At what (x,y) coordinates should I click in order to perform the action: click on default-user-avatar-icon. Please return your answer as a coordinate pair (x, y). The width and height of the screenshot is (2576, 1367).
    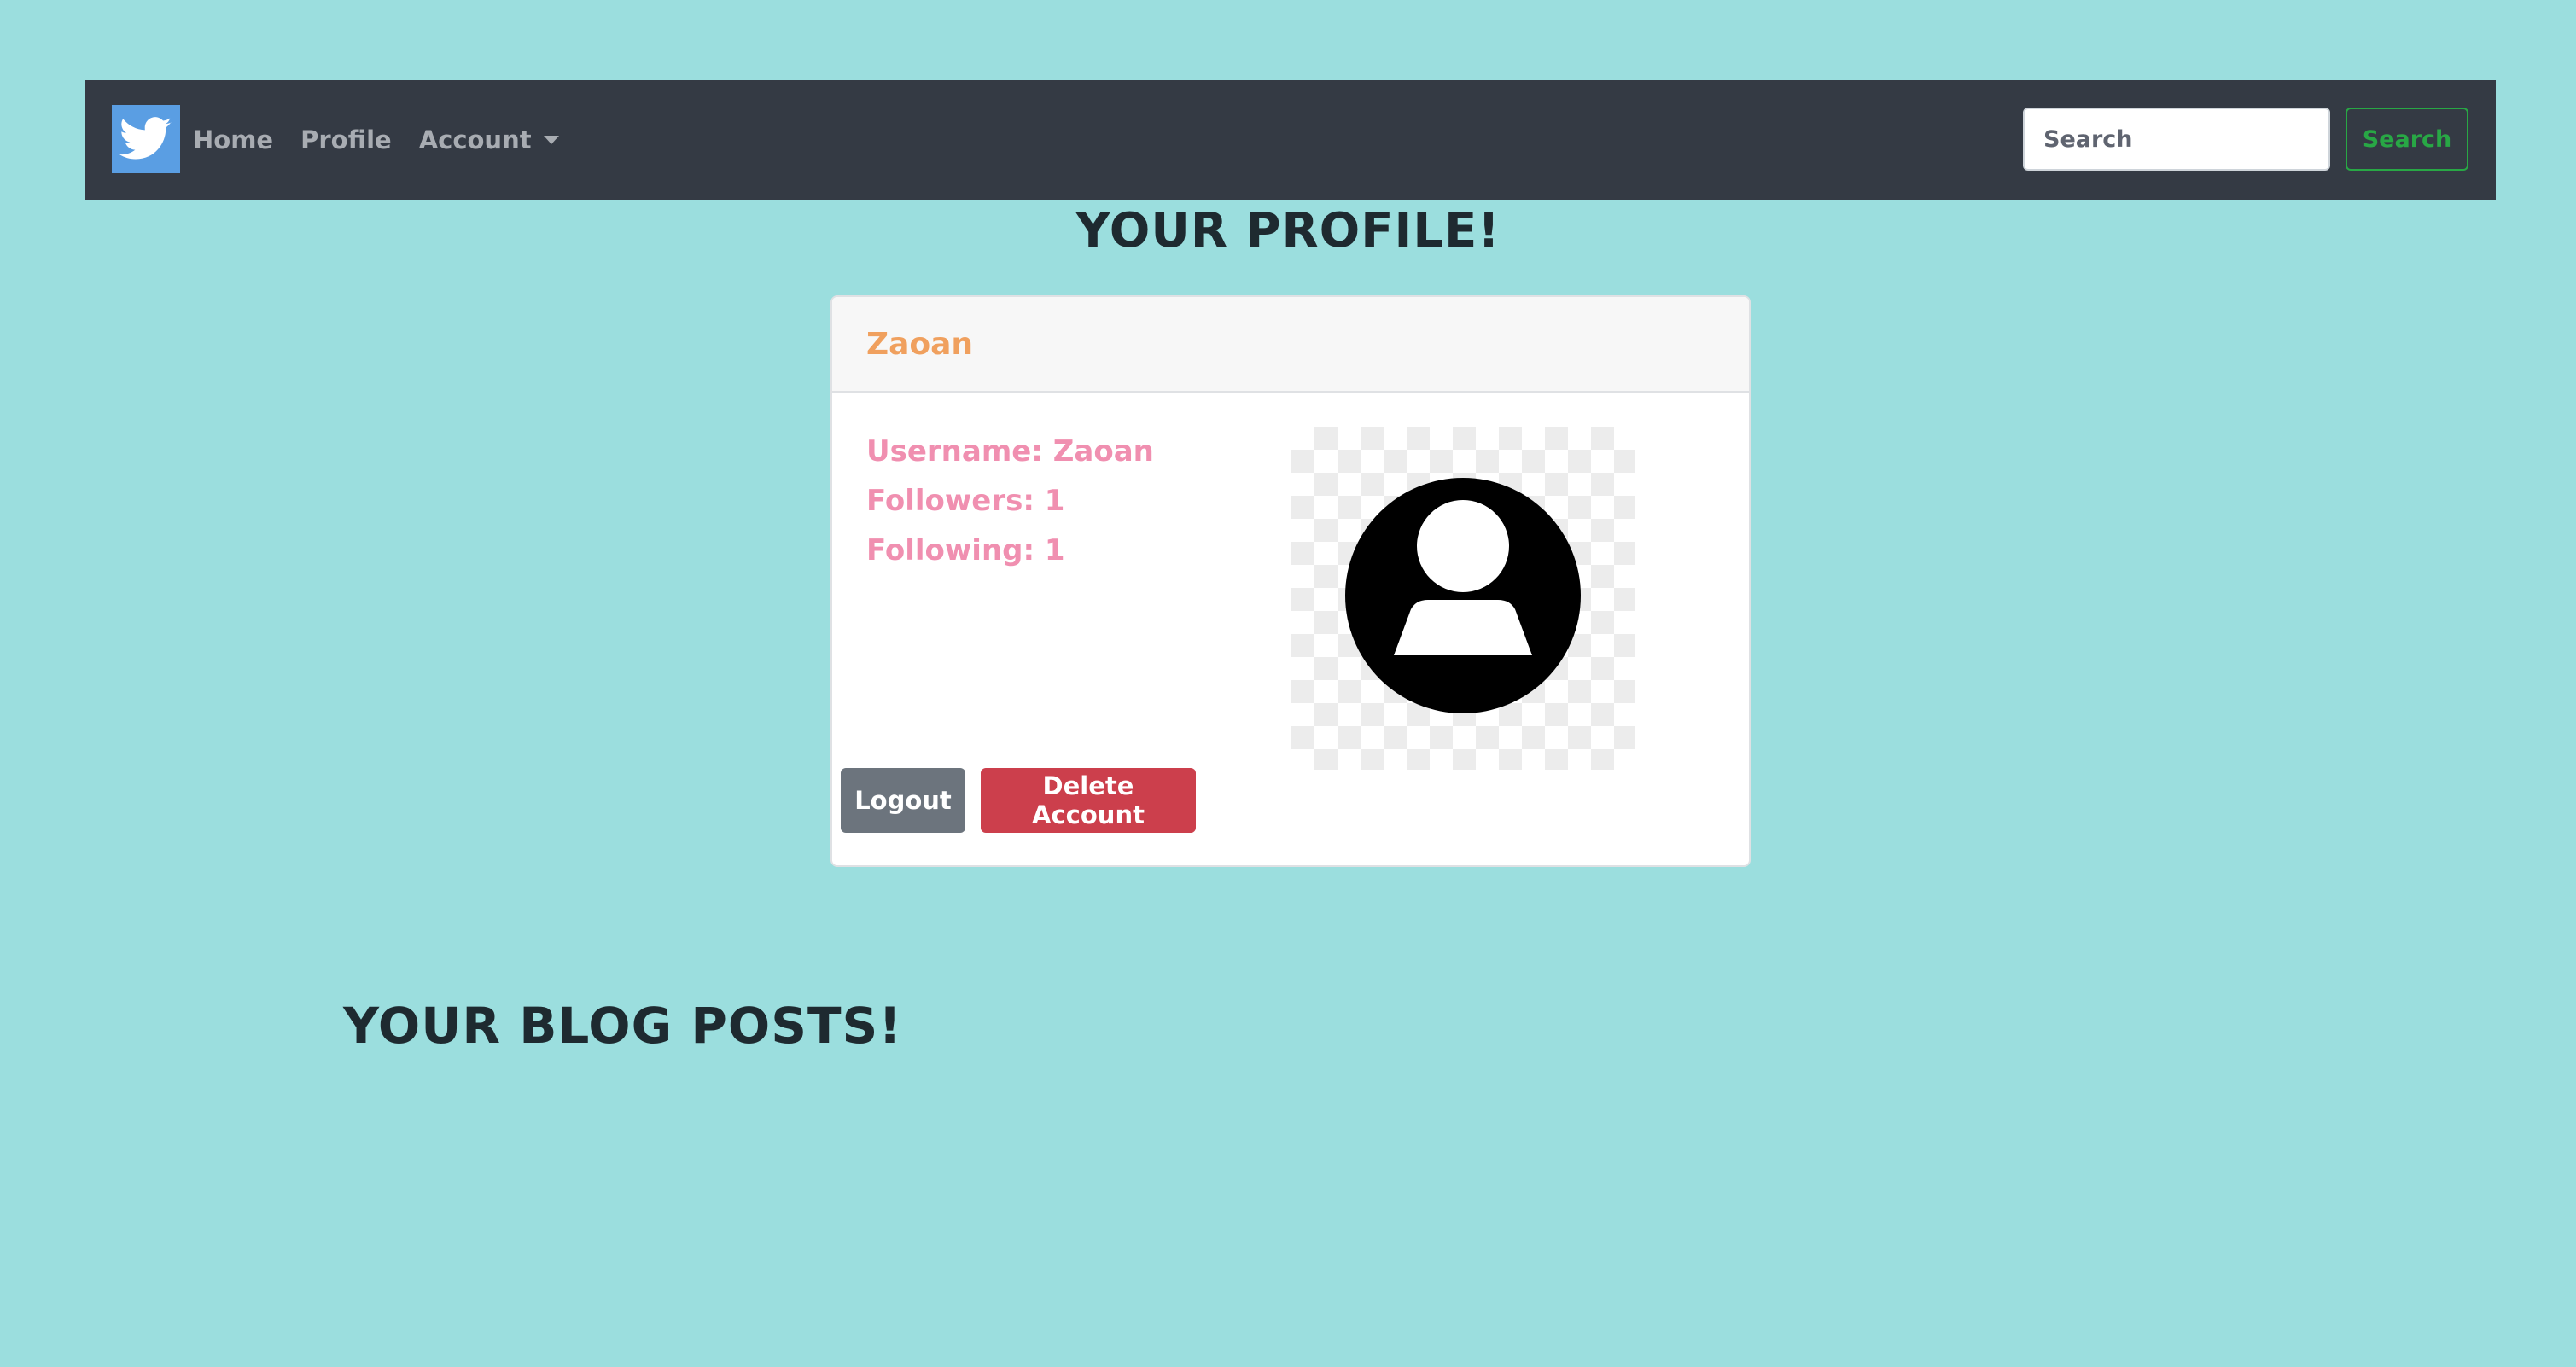
    Looking at the image, I should click on (1463, 595).